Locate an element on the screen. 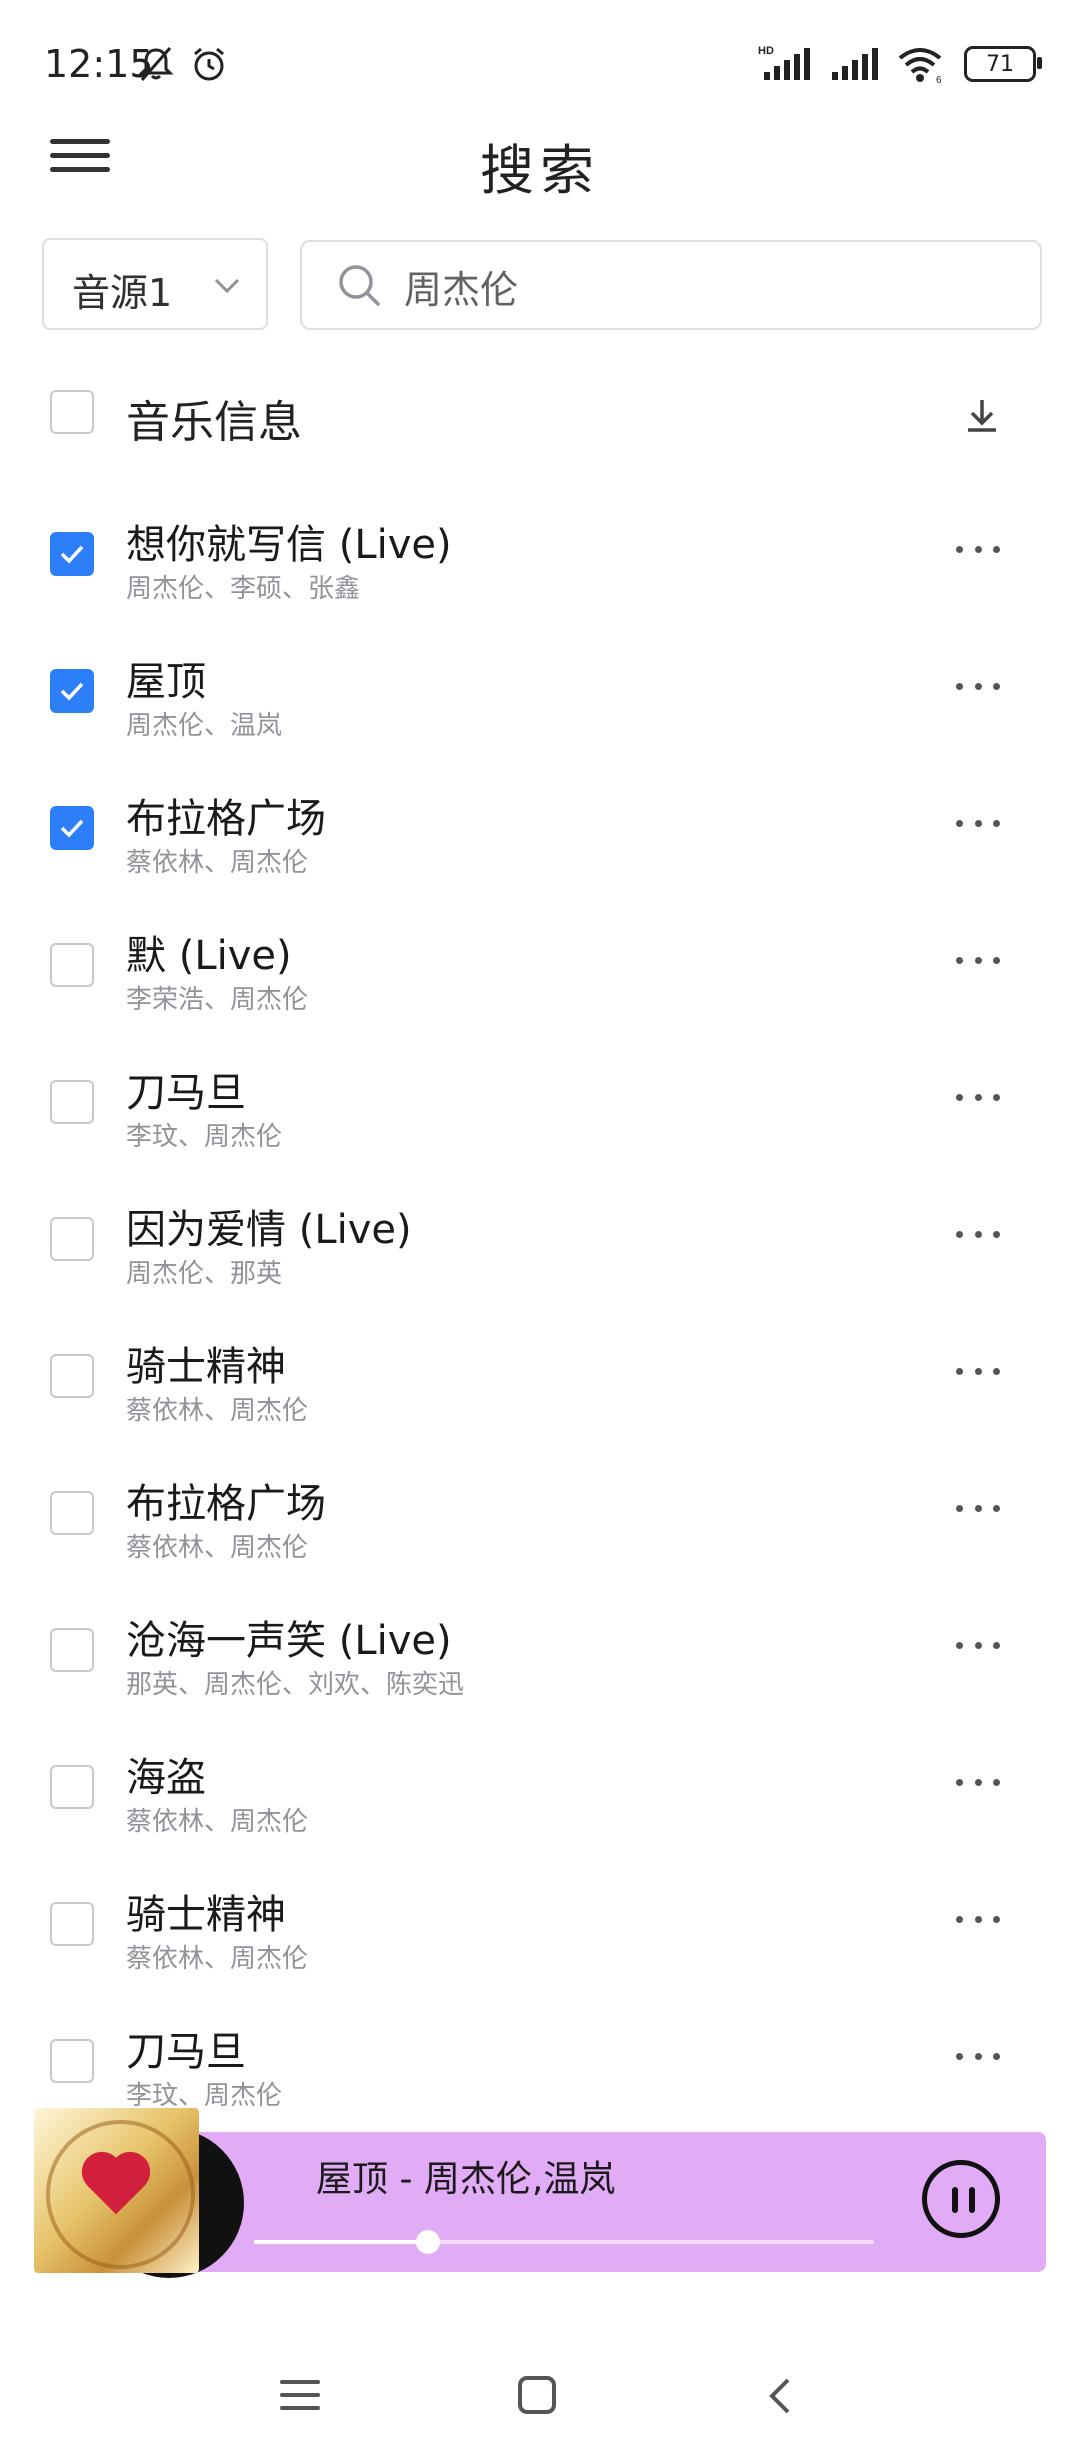 The width and height of the screenshot is (1080, 2460). wifi-badge: 6 is located at coordinates (939, 79).